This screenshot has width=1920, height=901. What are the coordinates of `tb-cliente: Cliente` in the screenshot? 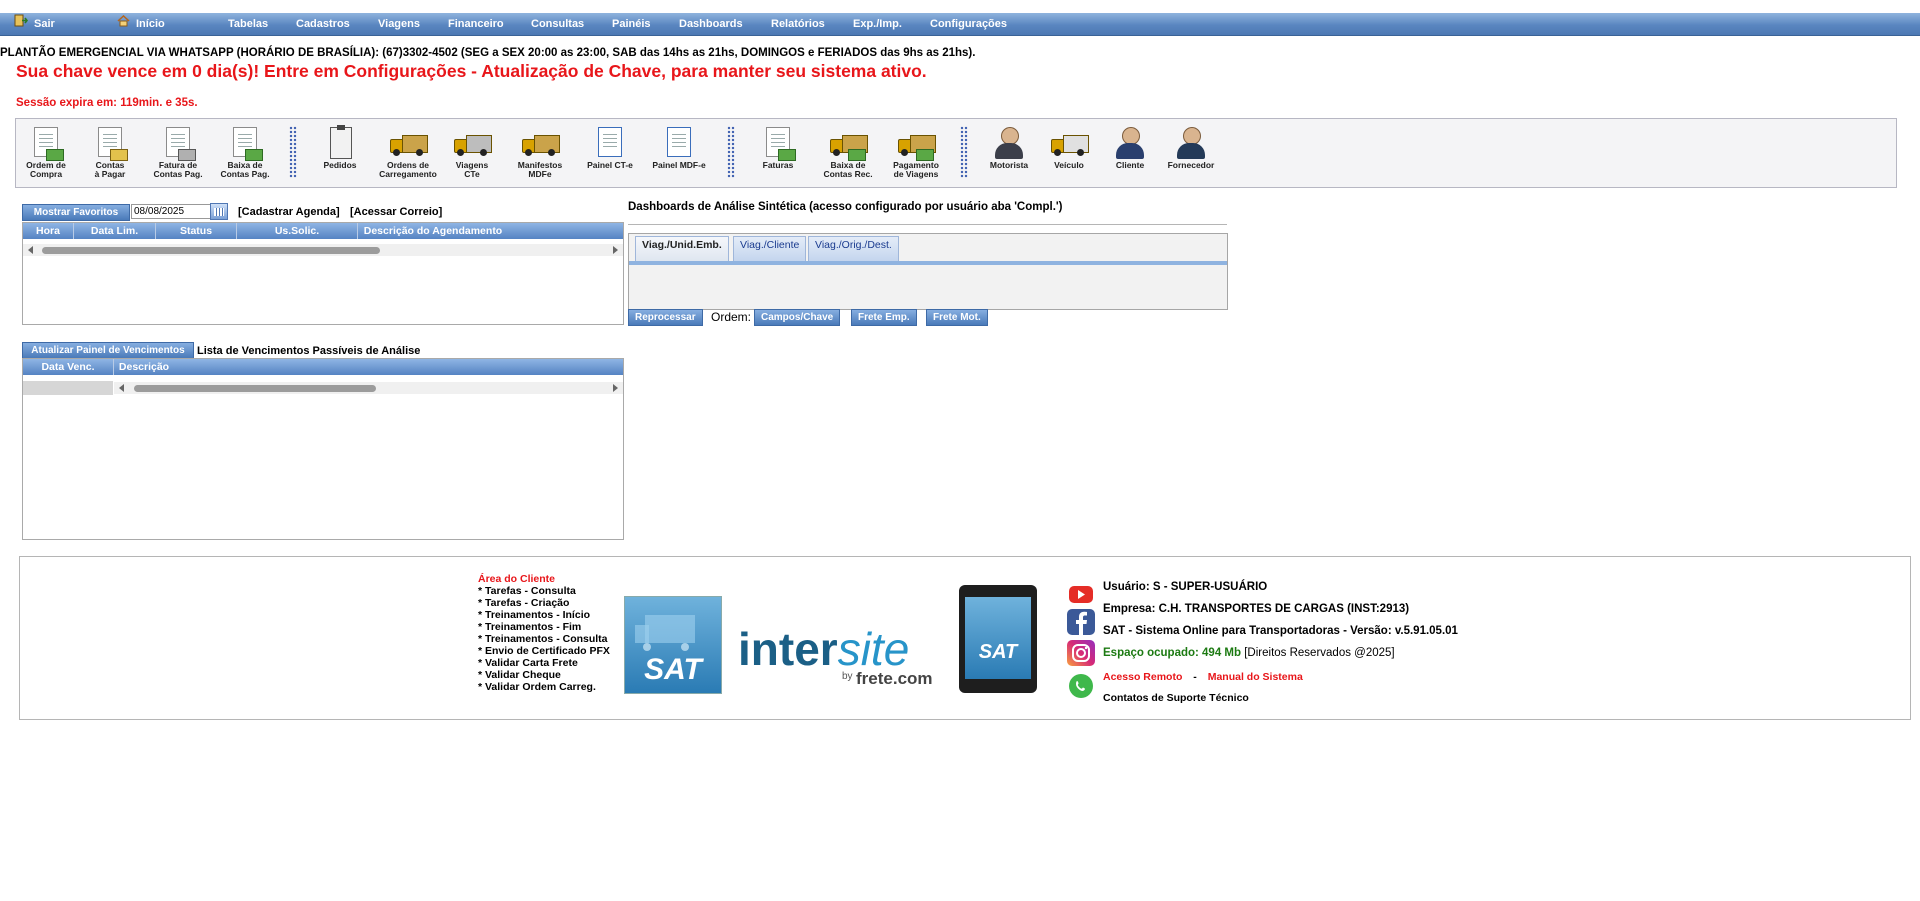 It's located at (1130, 147).